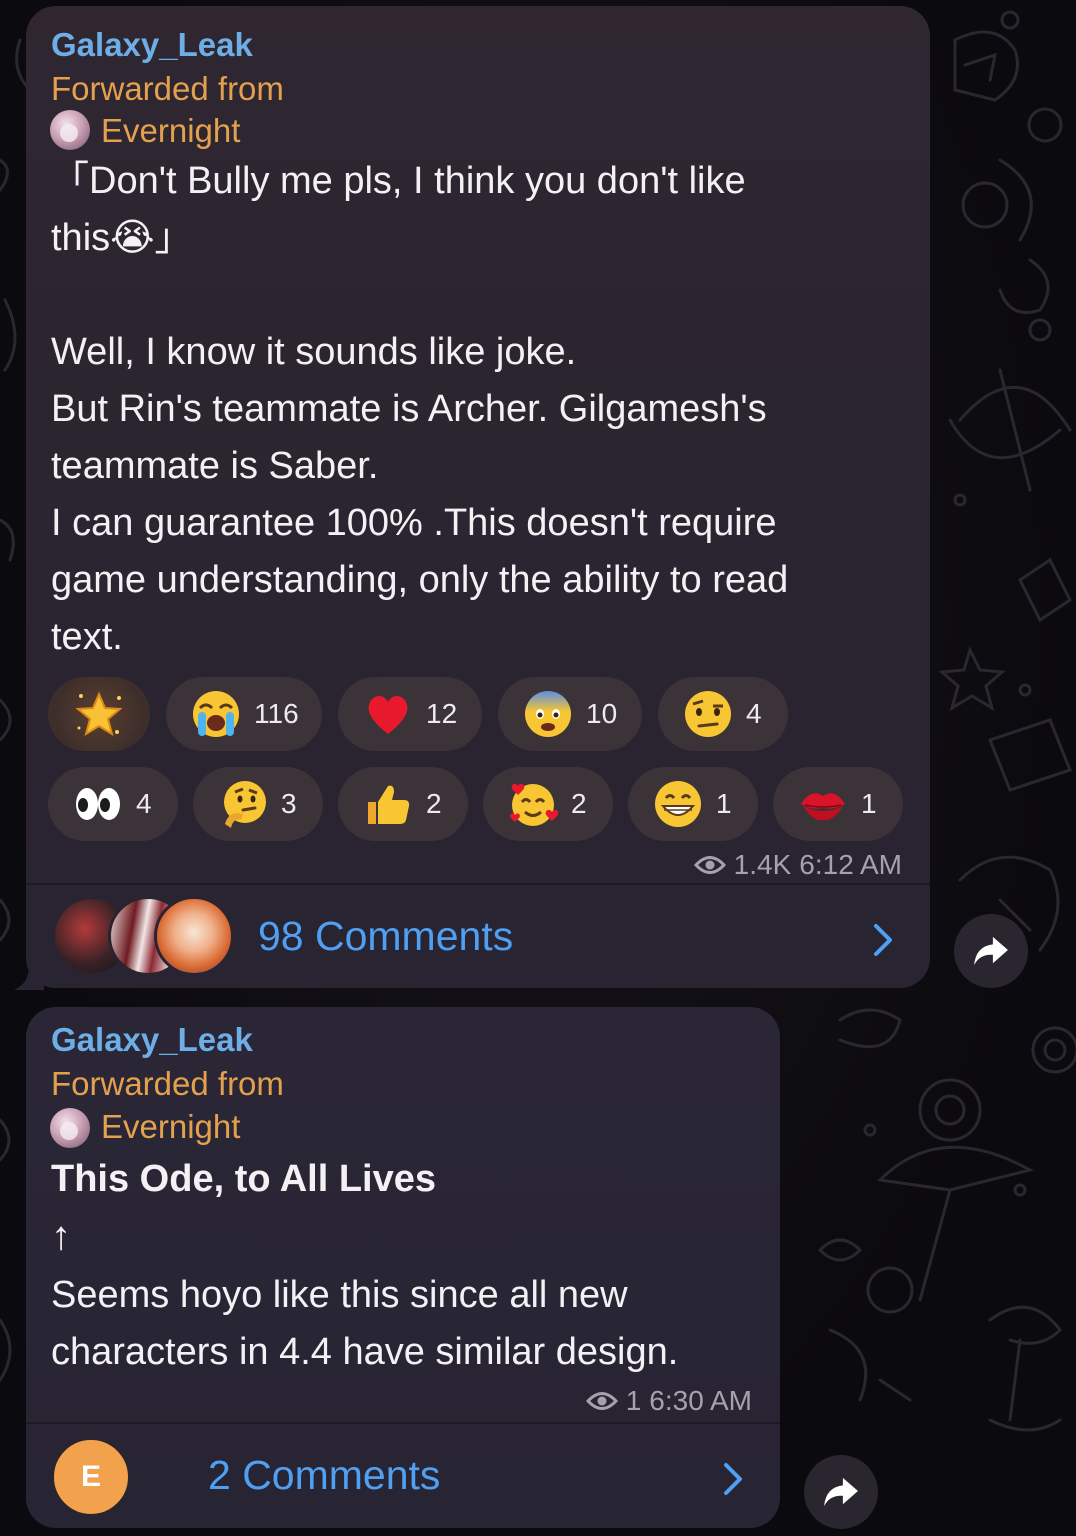 Image resolution: width=1076 pixels, height=1536 pixels. What do you see at coordinates (245, 804) in the screenshot?
I see `thinking-face-icon` at bounding box center [245, 804].